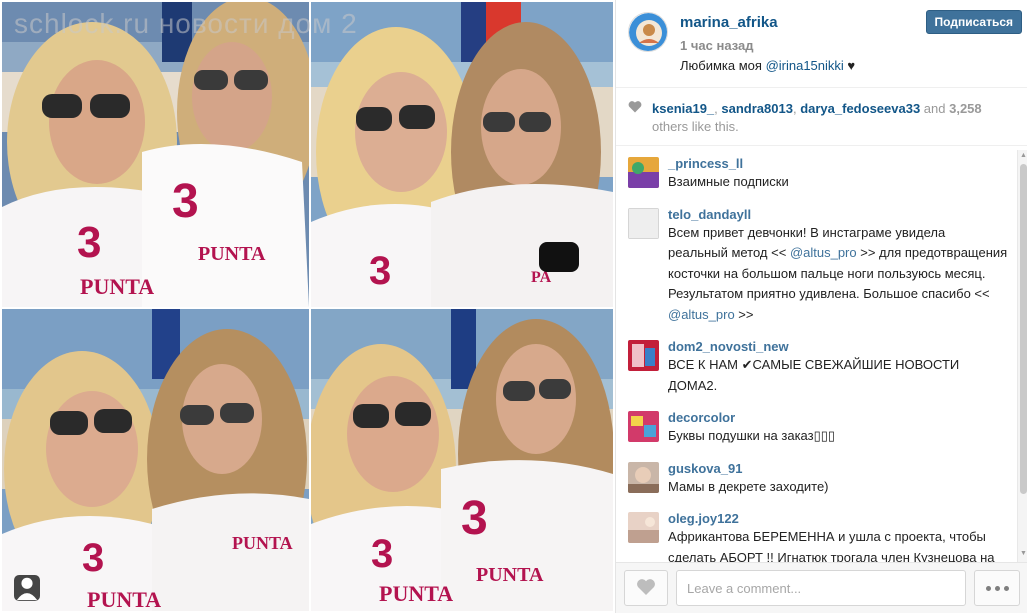 Image resolution: width=1027 pixels, height=613 pixels. Describe the element at coordinates (155, 460) in the screenshot. I see `photo-collage-cell: 3 PUNTA PUNTA` at that location.